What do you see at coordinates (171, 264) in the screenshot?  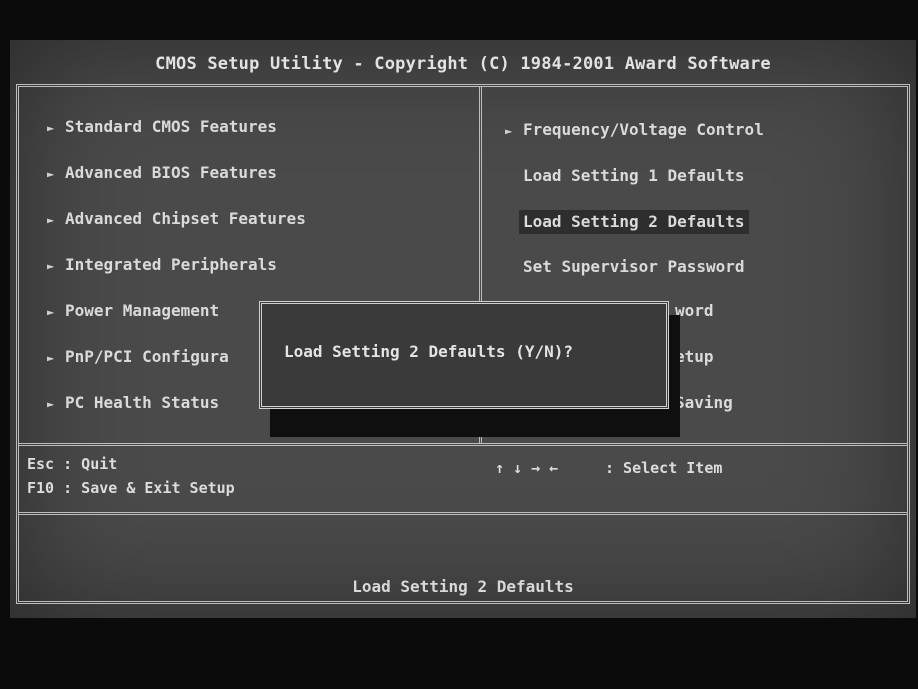 I see `menu-item-label: Integrated Peripherals` at bounding box center [171, 264].